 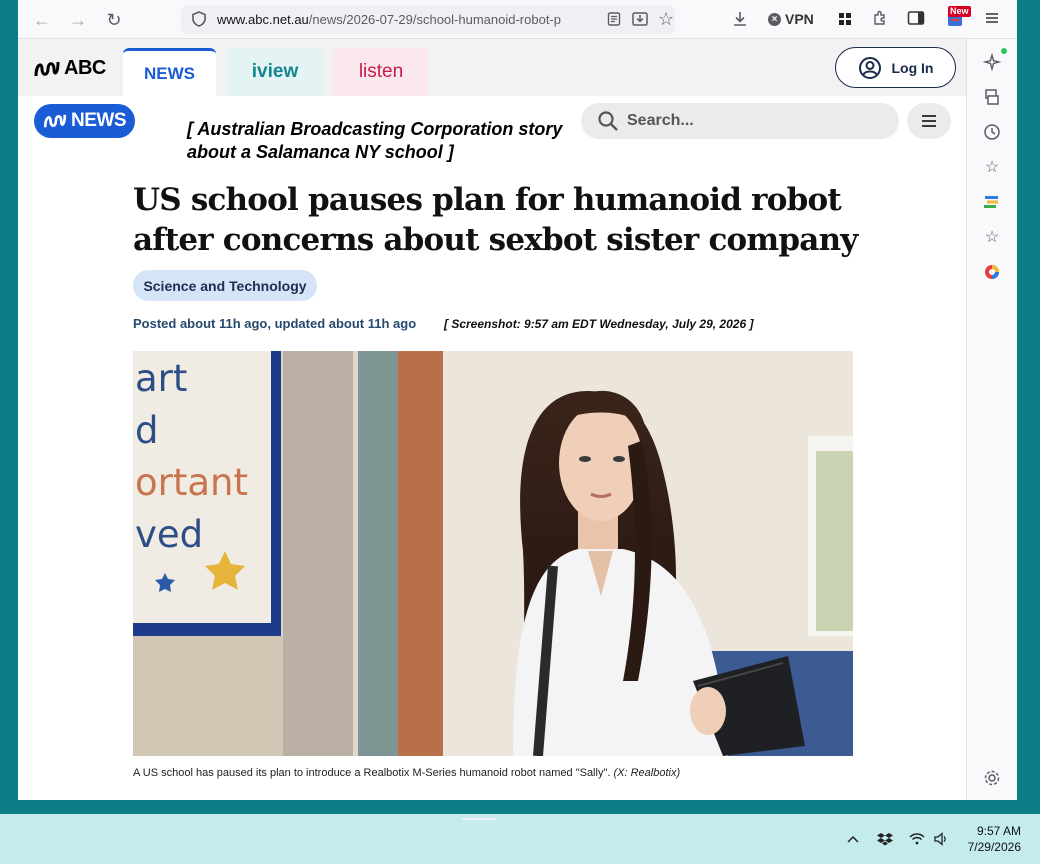 What do you see at coordinates (845, 21) in the screenshot?
I see `dropbox-extension-icon` at bounding box center [845, 21].